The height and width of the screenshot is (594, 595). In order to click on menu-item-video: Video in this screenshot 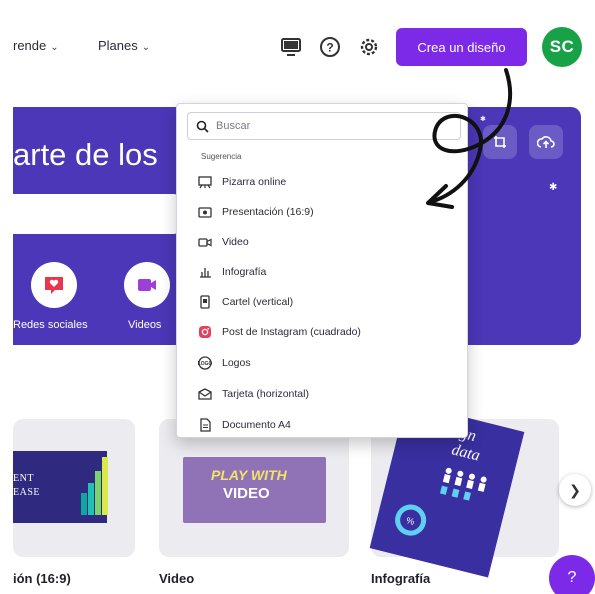, I will do `click(327, 242)`.